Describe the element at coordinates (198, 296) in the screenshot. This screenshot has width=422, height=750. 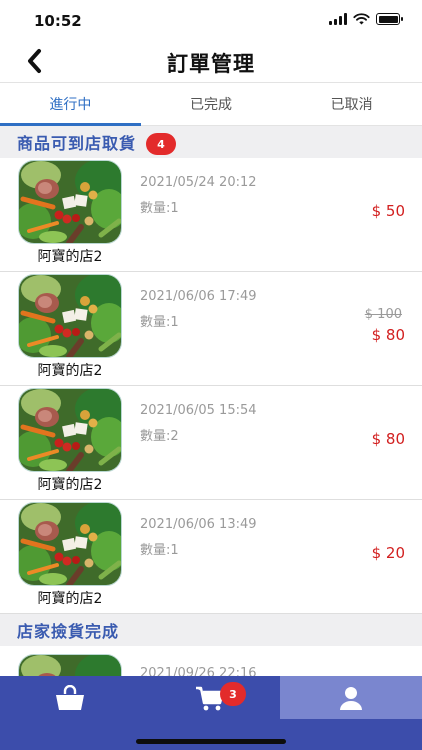
I see `order-date: 2021/06/06 17:49` at that location.